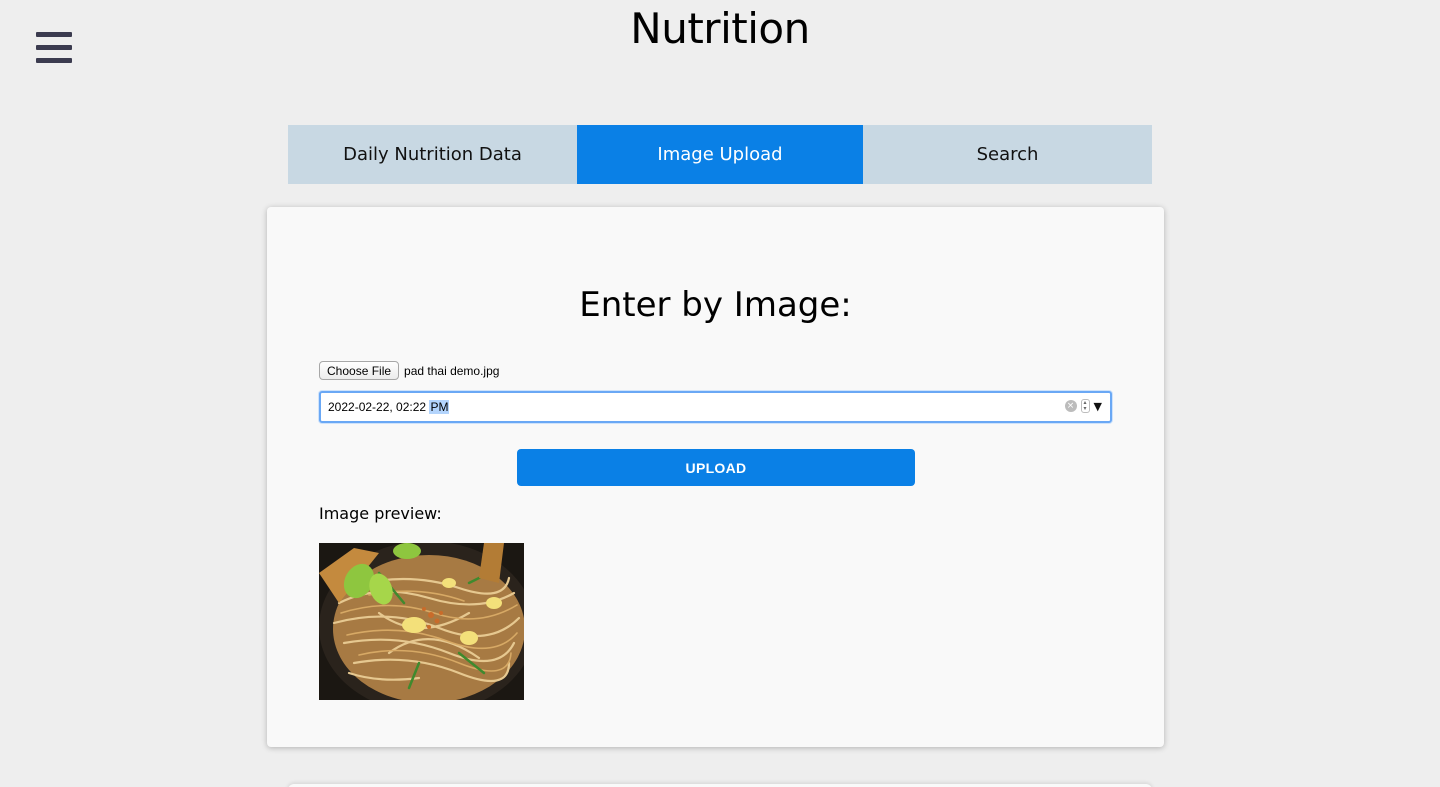 Image resolution: width=1440 pixels, height=787 pixels. I want to click on datetime-input: 2022-02-22, 02:22 PM × ▴ ▾ ▼, so click(715, 407).